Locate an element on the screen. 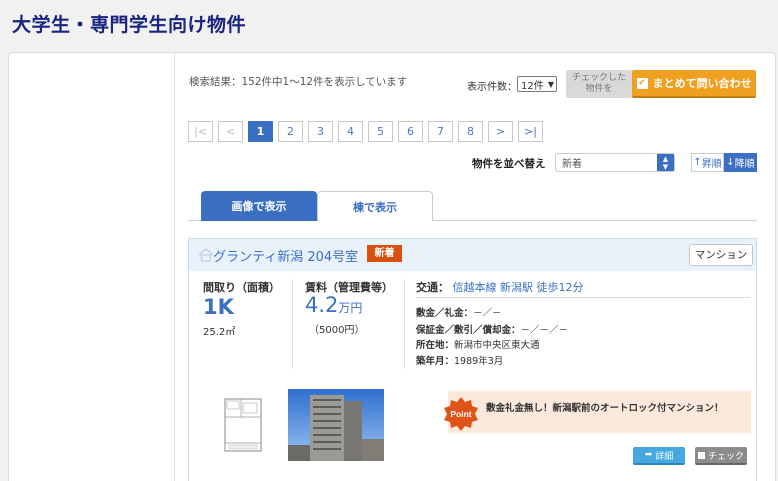  first-page-button: |< is located at coordinates (200, 131).